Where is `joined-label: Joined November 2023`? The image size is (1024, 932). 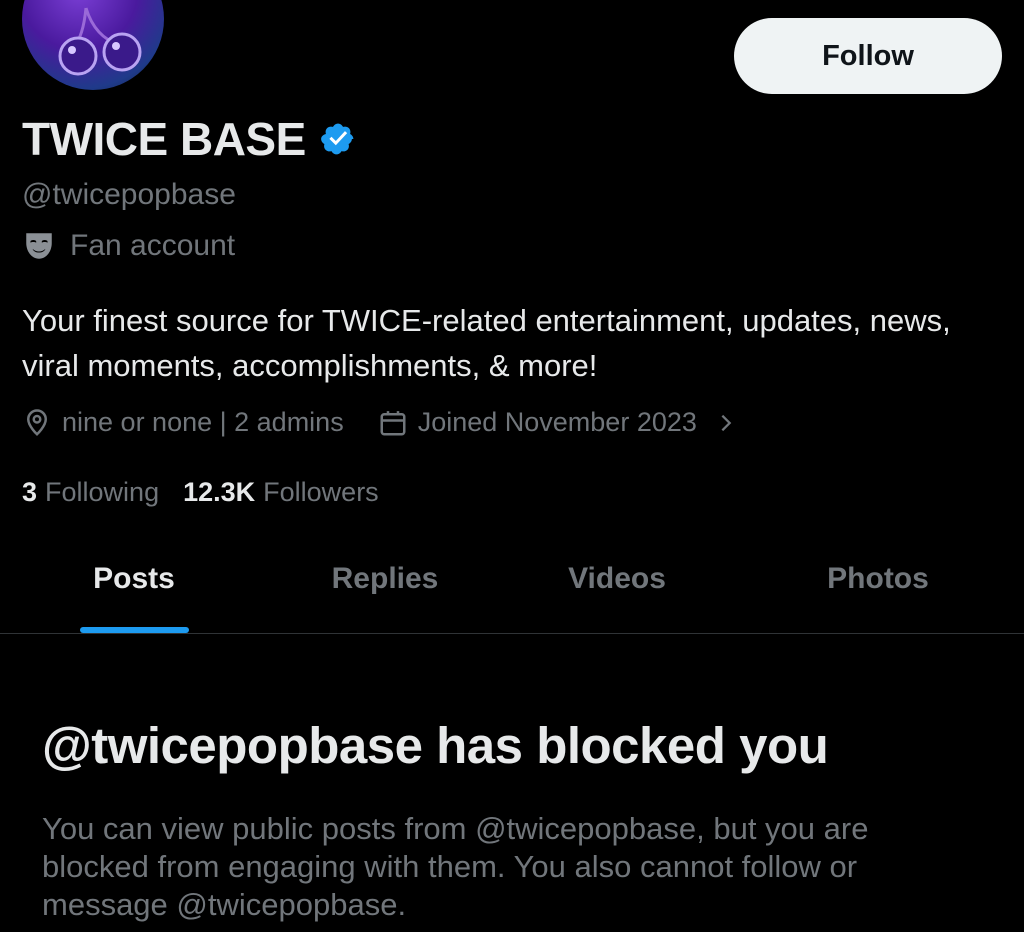 joined-label: Joined November 2023 is located at coordinates (557, 422).